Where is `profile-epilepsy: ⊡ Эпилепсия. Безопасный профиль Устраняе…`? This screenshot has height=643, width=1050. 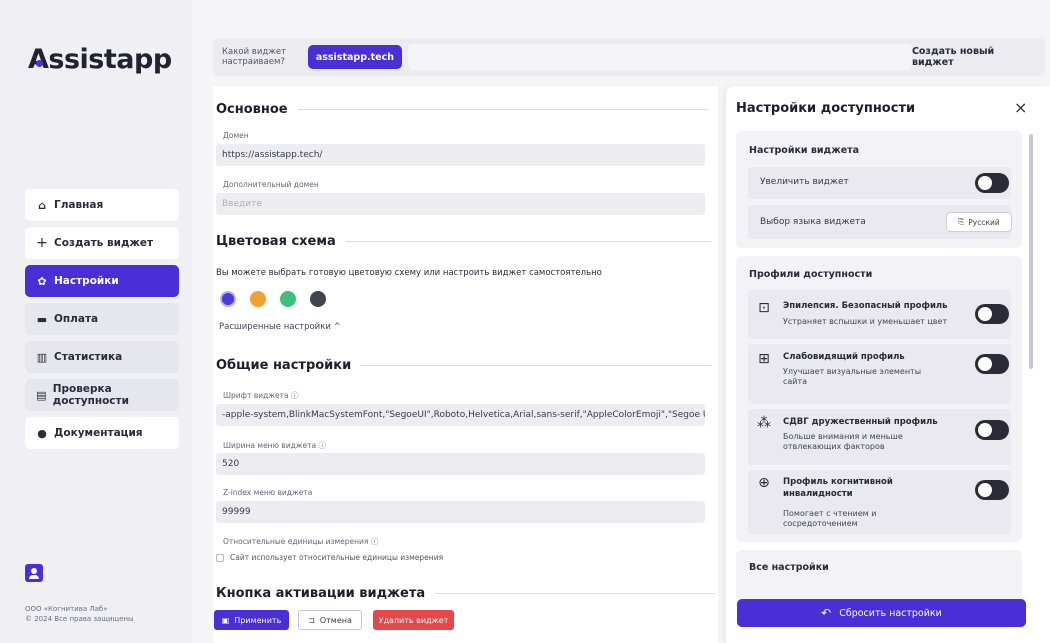 profile-epilepsy: ⊡ Эпилепсия. Безопасный профиль Устраняе… is located at coordinates (879, 314).